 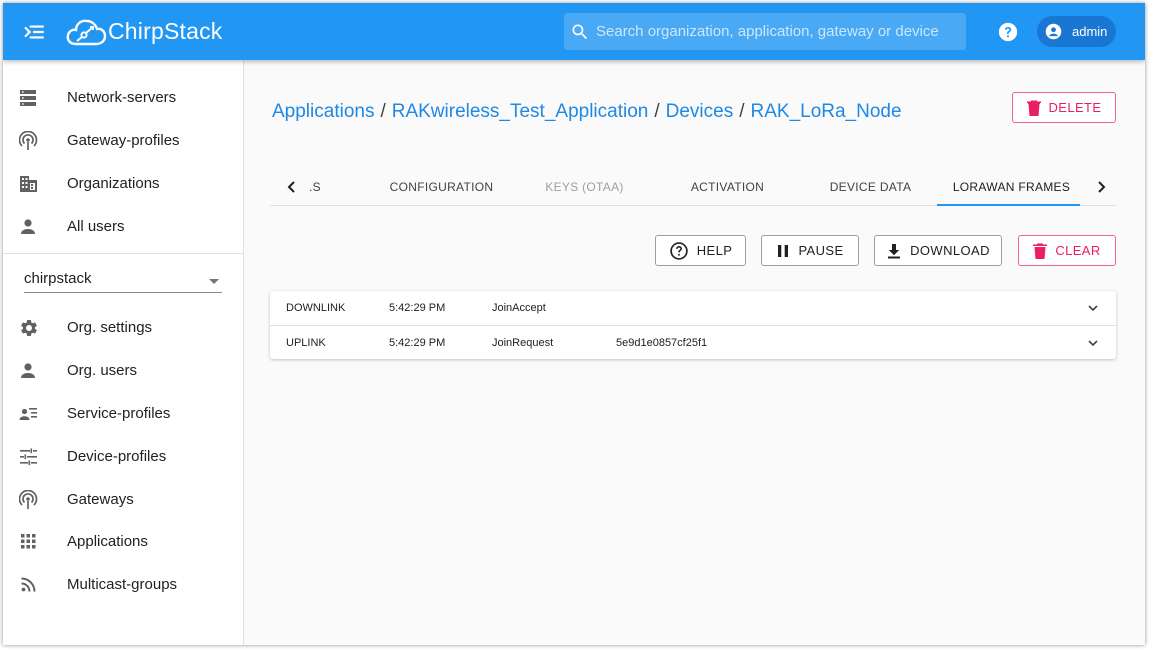 I want to click on sidebar-divider, so click(x=123, y=253).